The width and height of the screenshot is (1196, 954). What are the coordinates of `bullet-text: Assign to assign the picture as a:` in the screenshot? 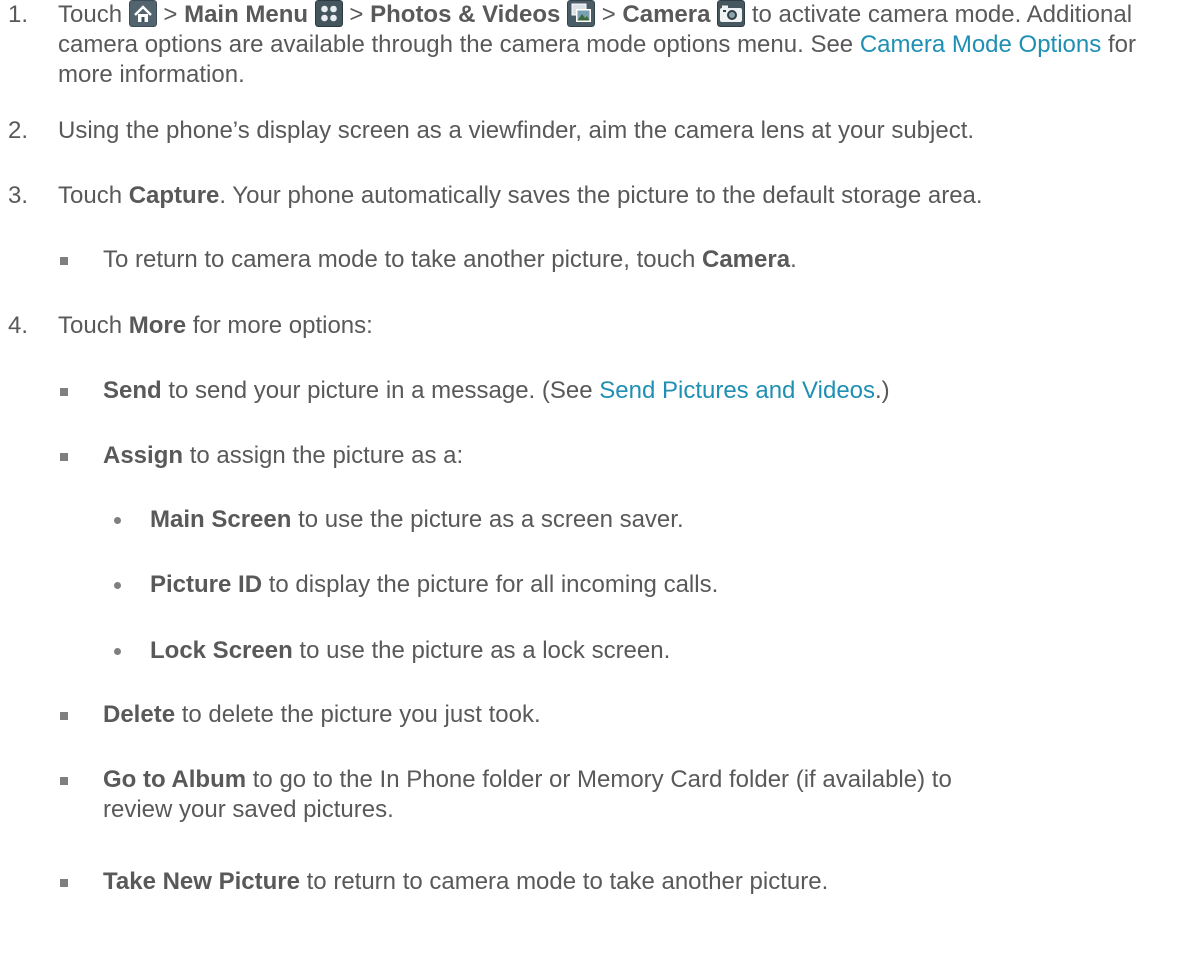 It's located at (283, 455).